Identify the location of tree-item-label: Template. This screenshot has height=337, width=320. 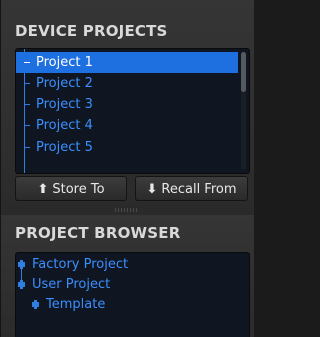
(76, 304).